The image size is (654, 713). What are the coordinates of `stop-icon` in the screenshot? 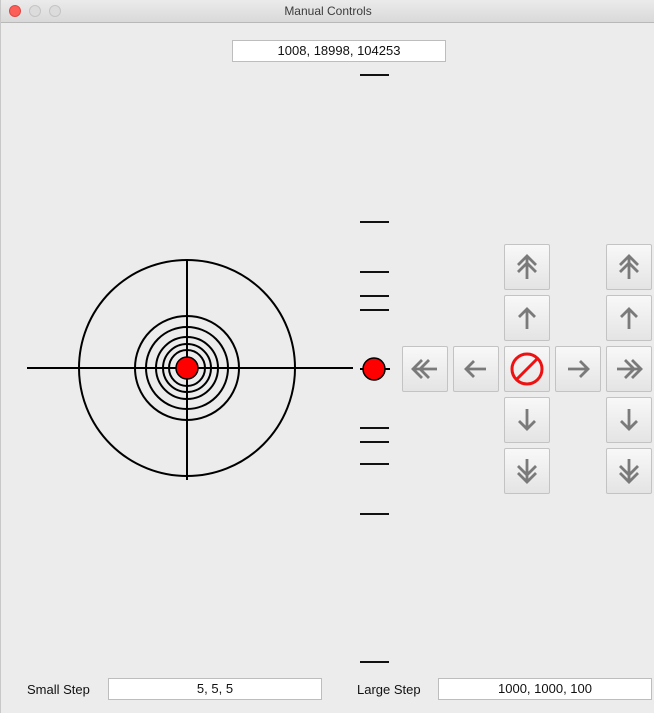 It's located at (527, 369).